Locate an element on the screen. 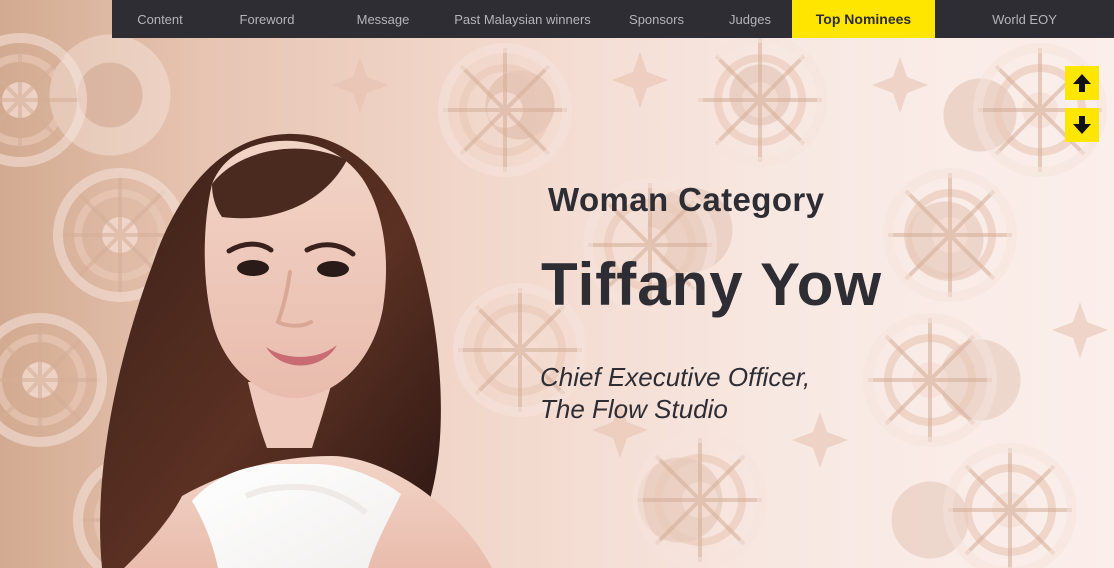 The width and height of the screenshot is (1114, 568). nav-item-content: Content is located at coordinates (160, 19).